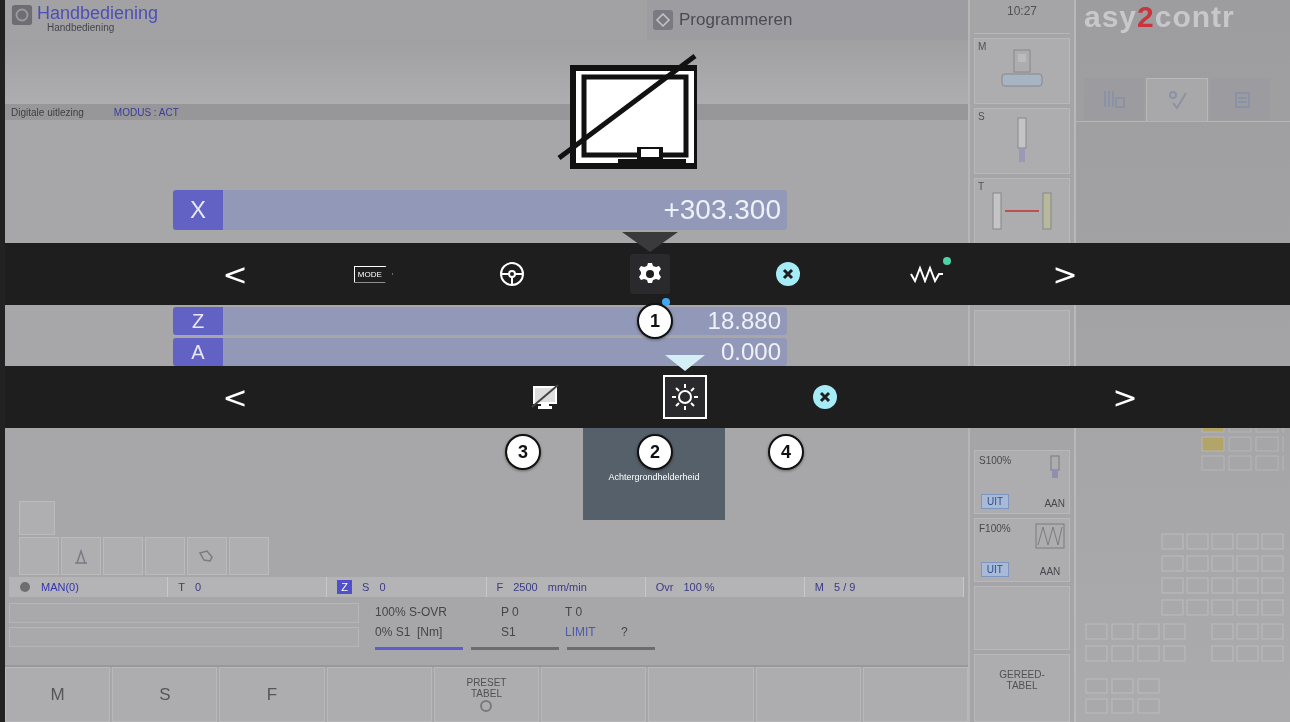 Image resolution: width=1290 pixels, height=722 pixels. What do you see at coordinates (819, 587) in the screenshot?
I see `status-label: M` at bounding box center [819, 587].